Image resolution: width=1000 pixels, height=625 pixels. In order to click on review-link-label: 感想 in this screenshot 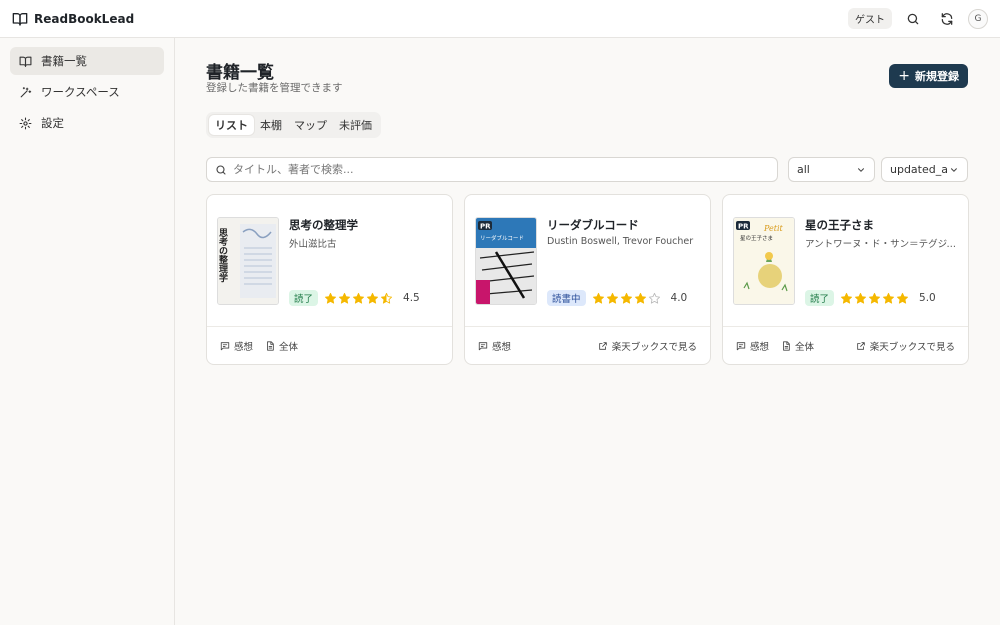, I will do `click(502, 347)`.